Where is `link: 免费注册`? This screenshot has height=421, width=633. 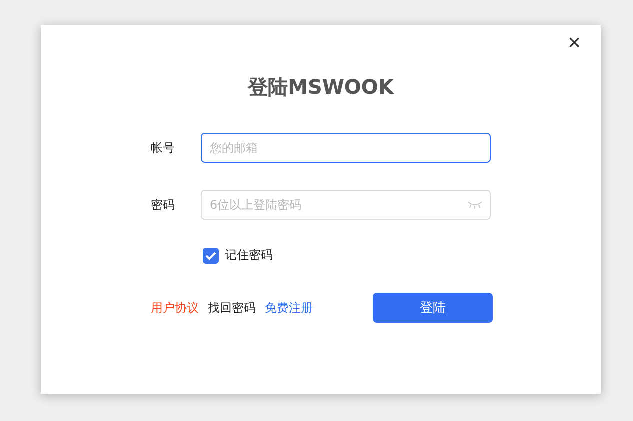 link: 免费注册 is located at coordinates (289, 308).